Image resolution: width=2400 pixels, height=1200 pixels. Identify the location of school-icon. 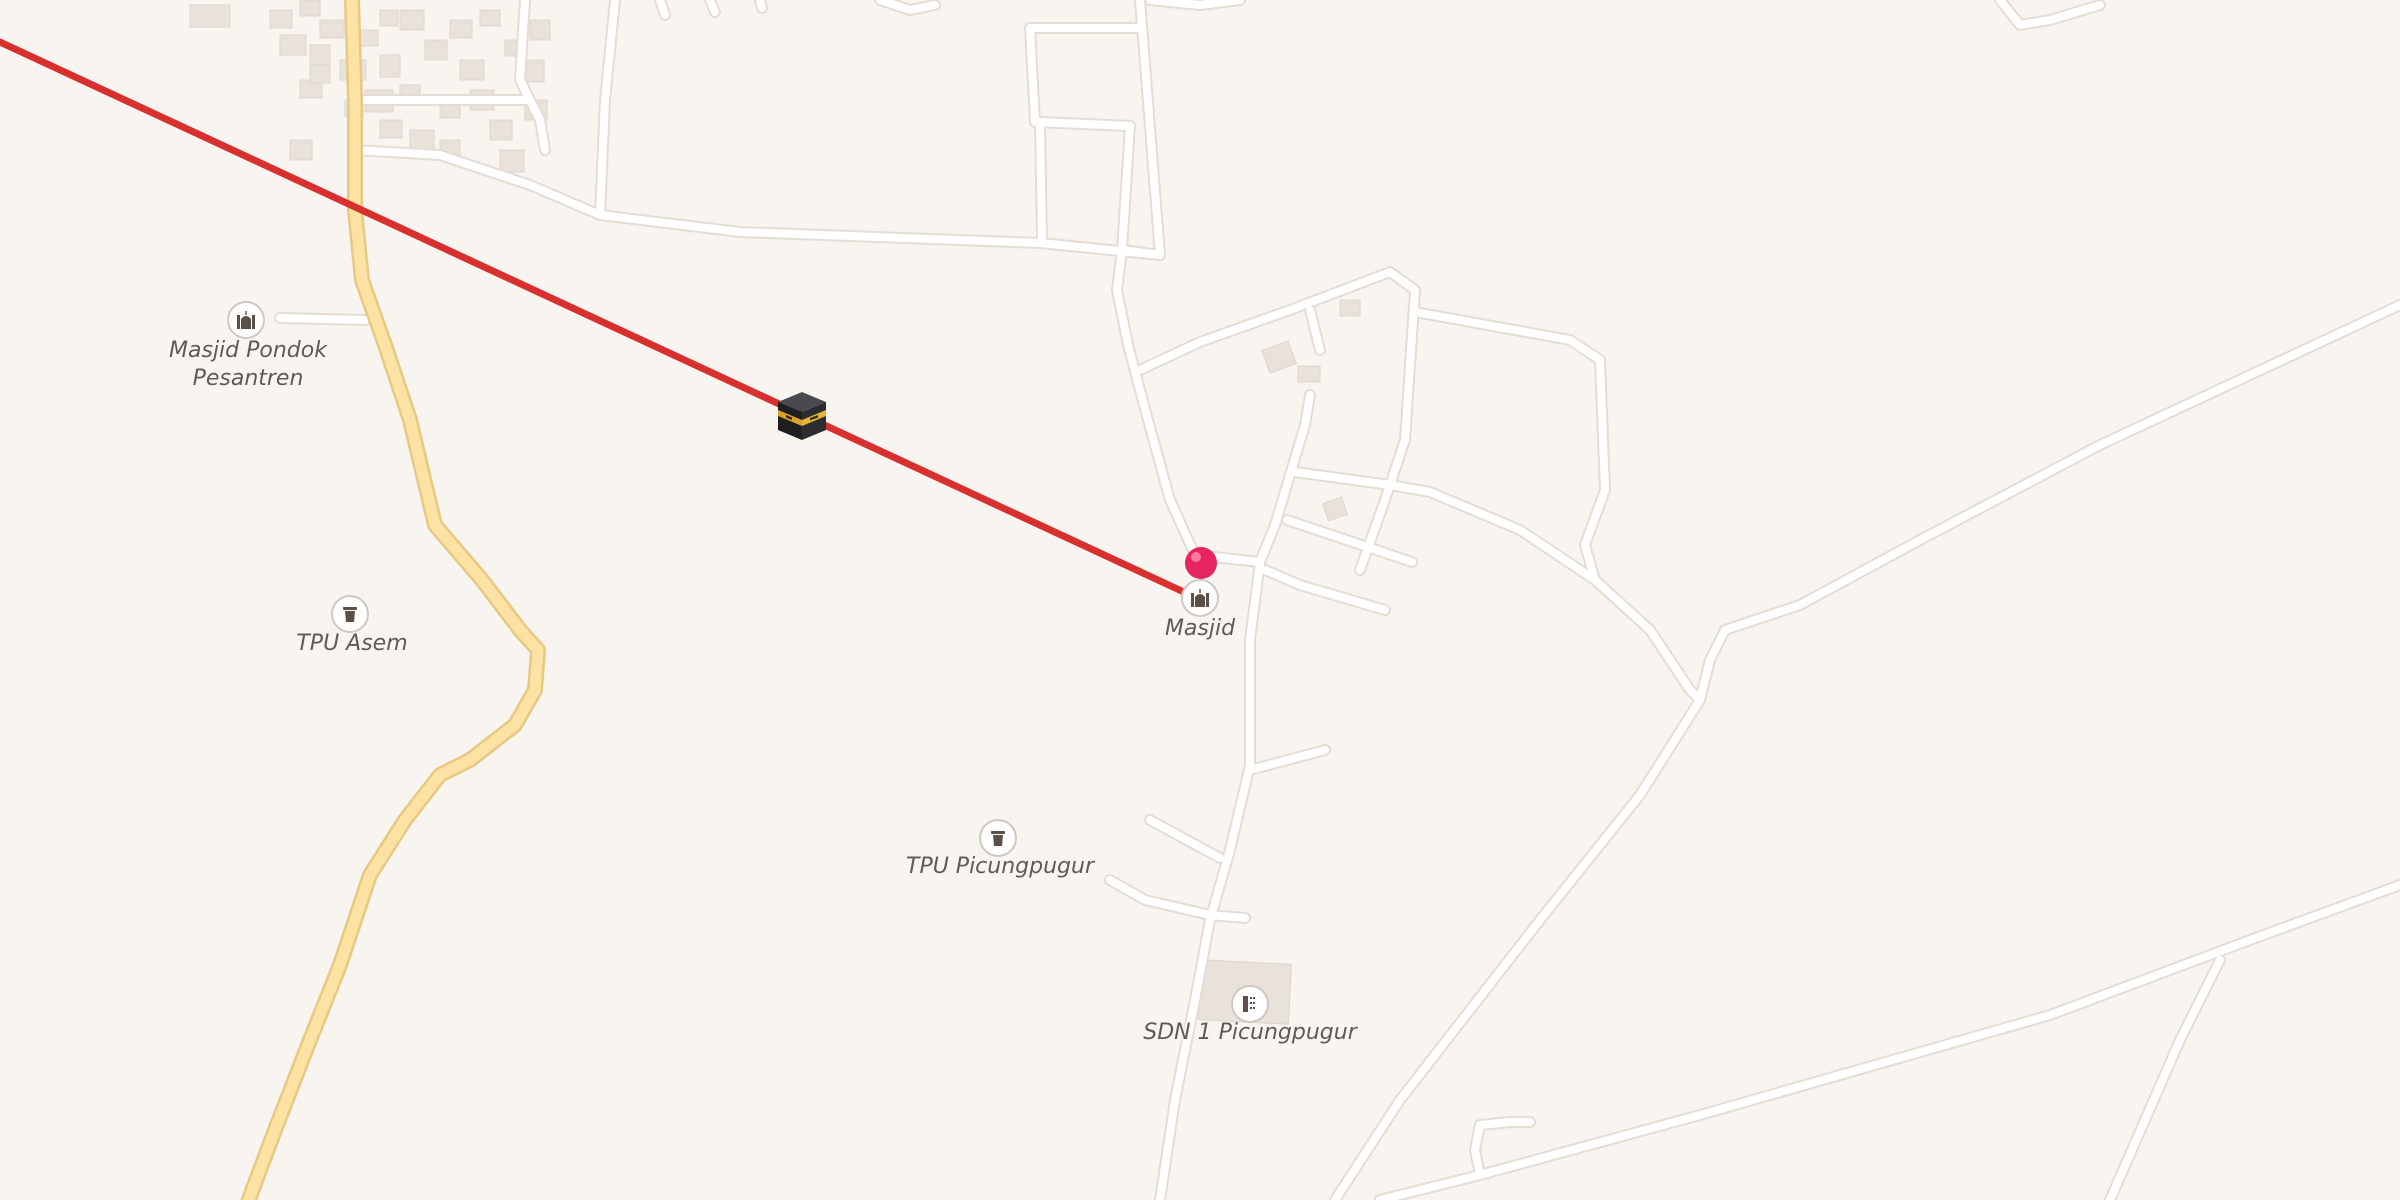
(1249, 1004).